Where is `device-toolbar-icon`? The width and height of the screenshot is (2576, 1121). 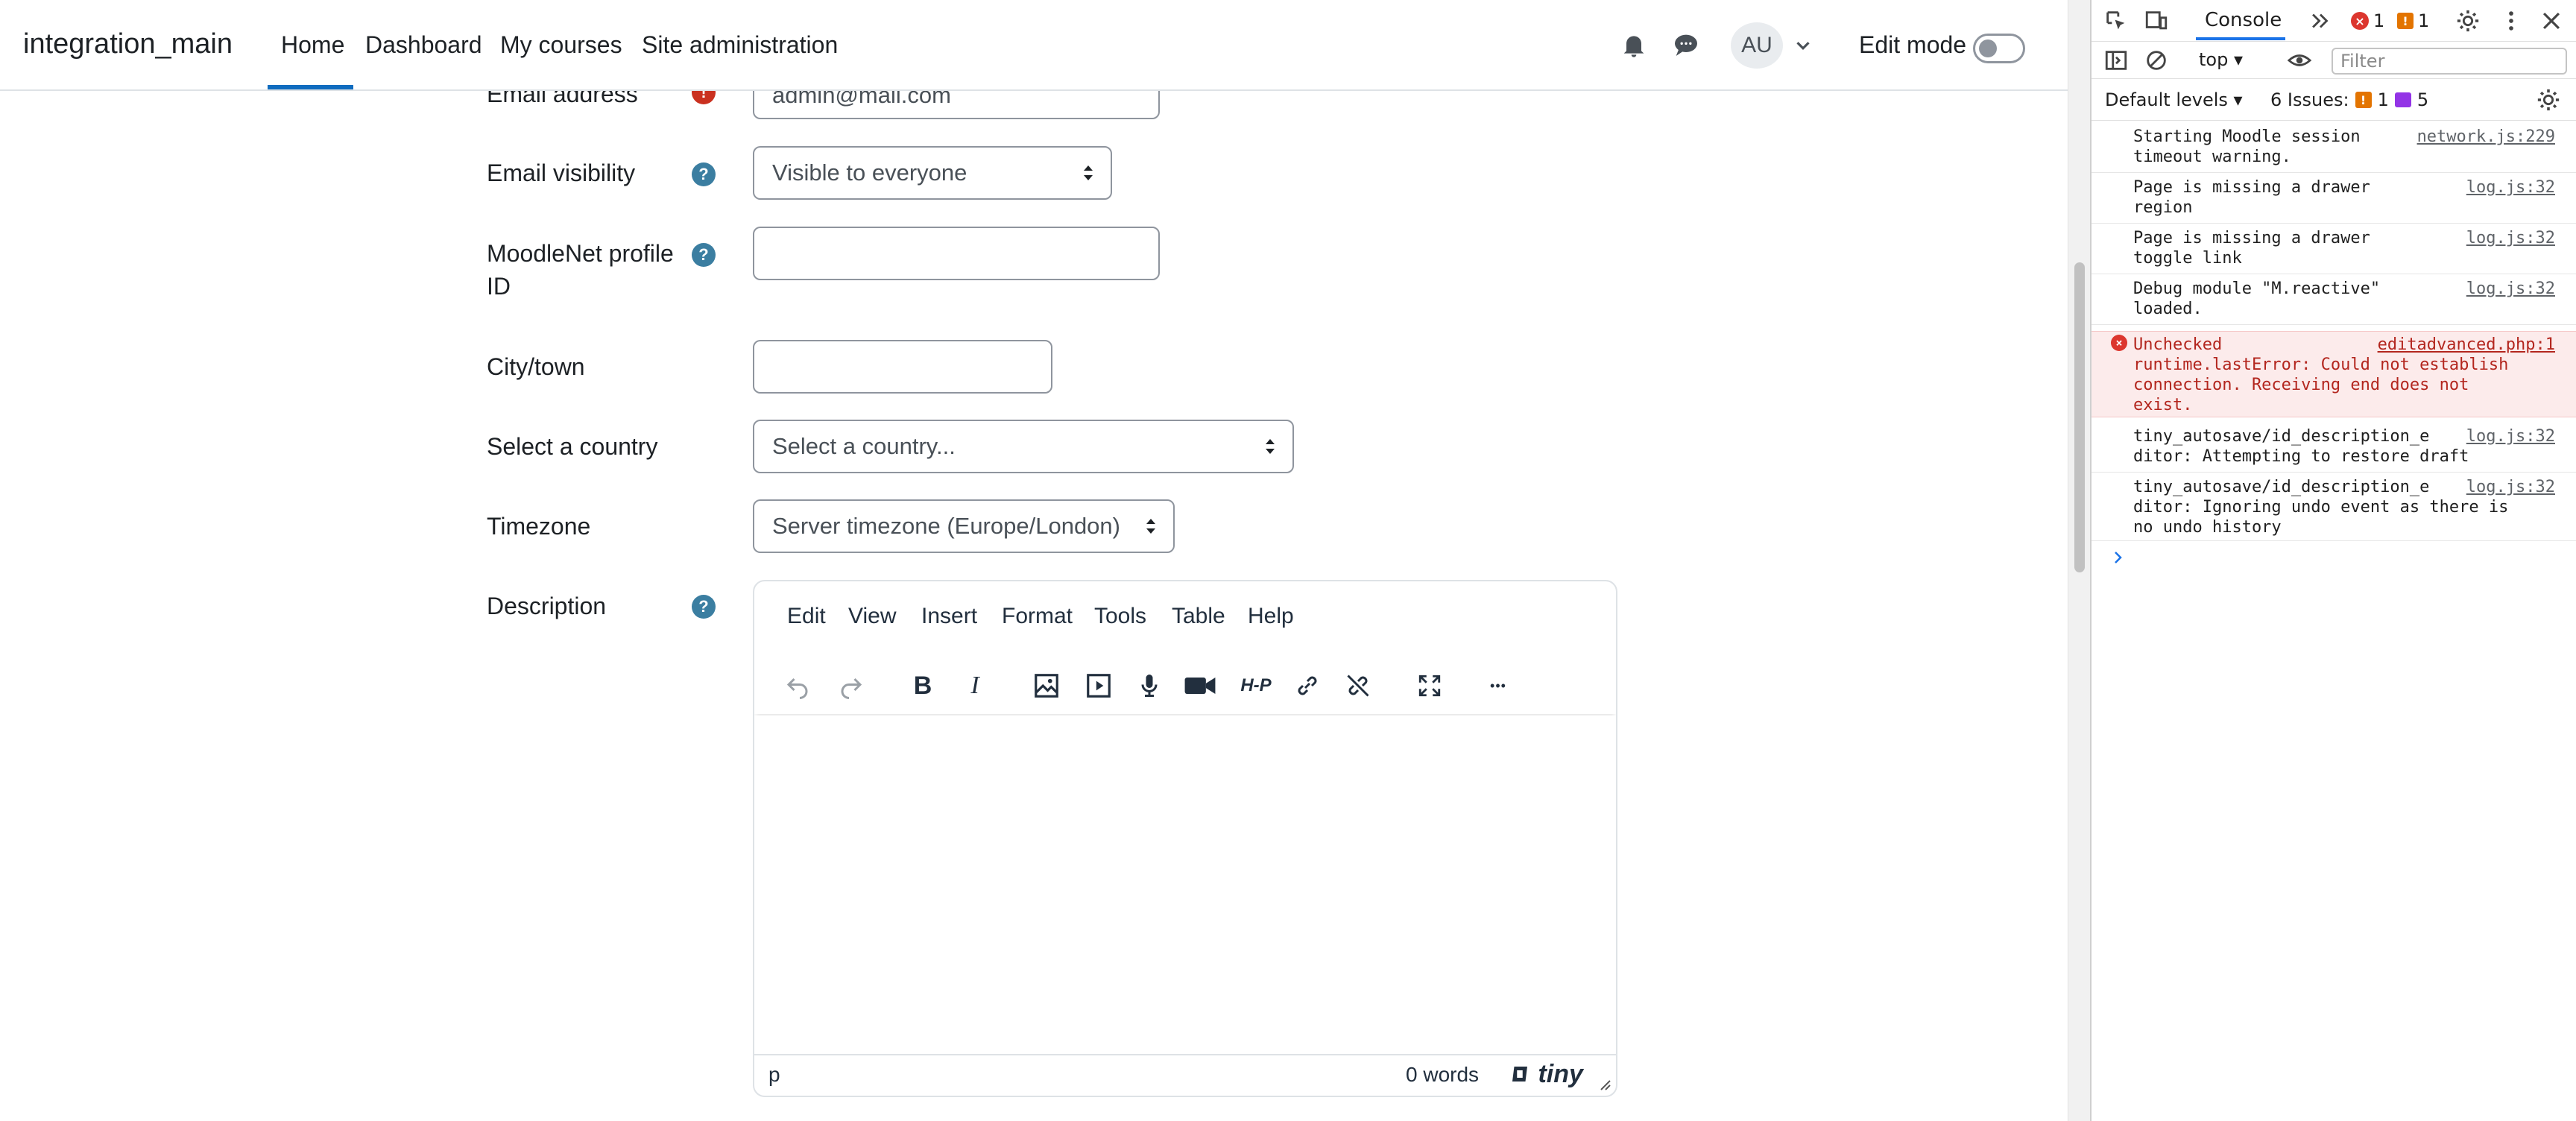 device-toolbar-icon is located at coordinates (2156, 21).